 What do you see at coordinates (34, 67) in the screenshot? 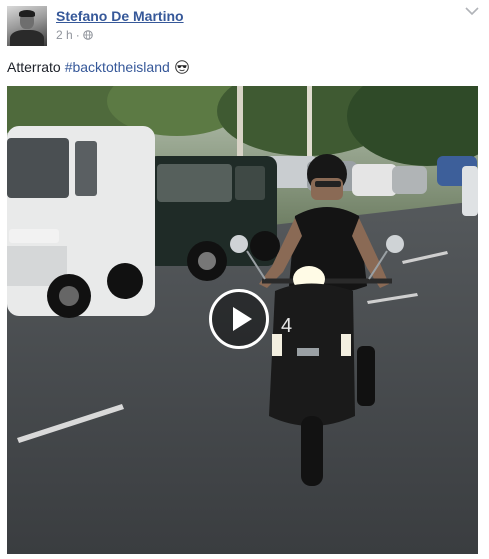
I see `post-text: Atterrato` at bounding box center [34, 67].